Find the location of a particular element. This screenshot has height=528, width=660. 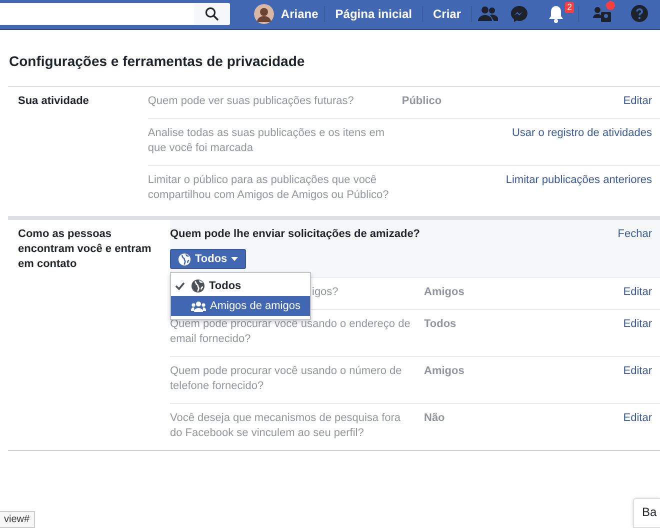

setting-question: Limitar o público para as publicações que você compartilhou com Amigos de Amigos ou Público? is located at coordinates (268, 187).